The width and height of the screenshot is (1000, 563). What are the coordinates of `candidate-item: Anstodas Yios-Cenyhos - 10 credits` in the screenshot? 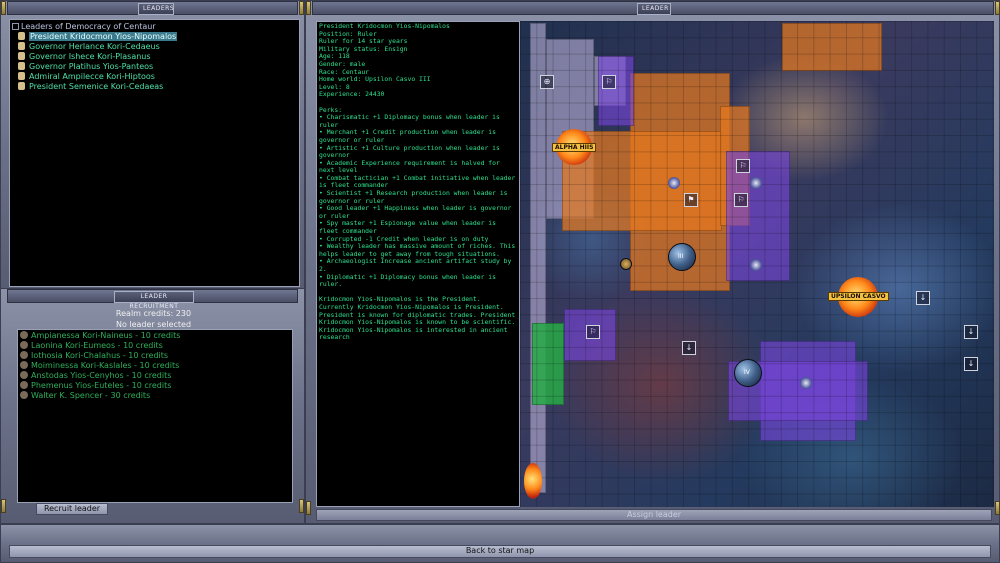 It's located at (95, 376).